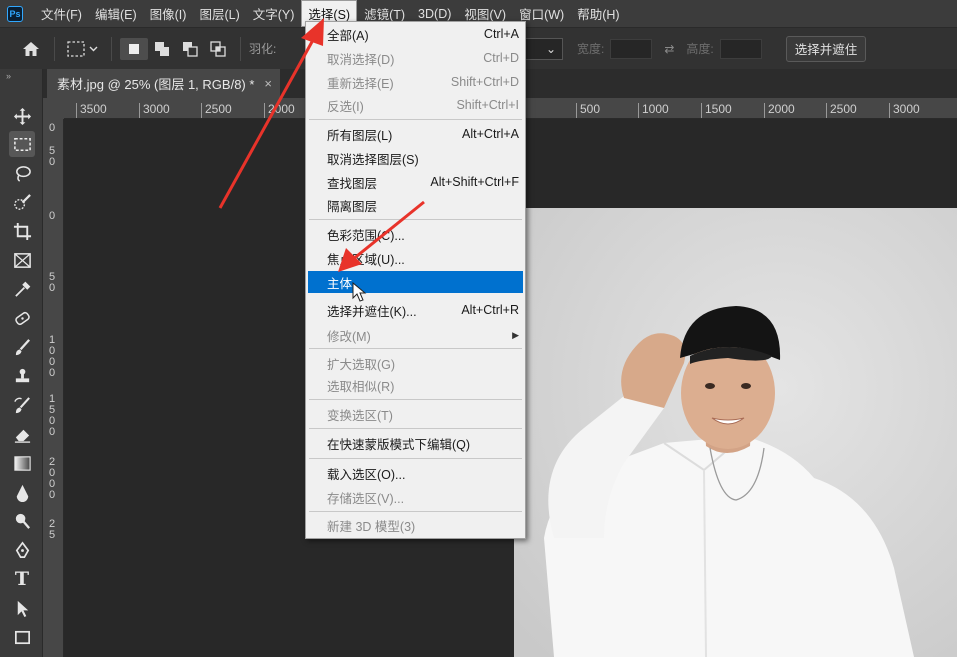 Image resolution: width=957 pixels, height=657 pixels. I want to click on new-selection-icon, so click(134, 48).